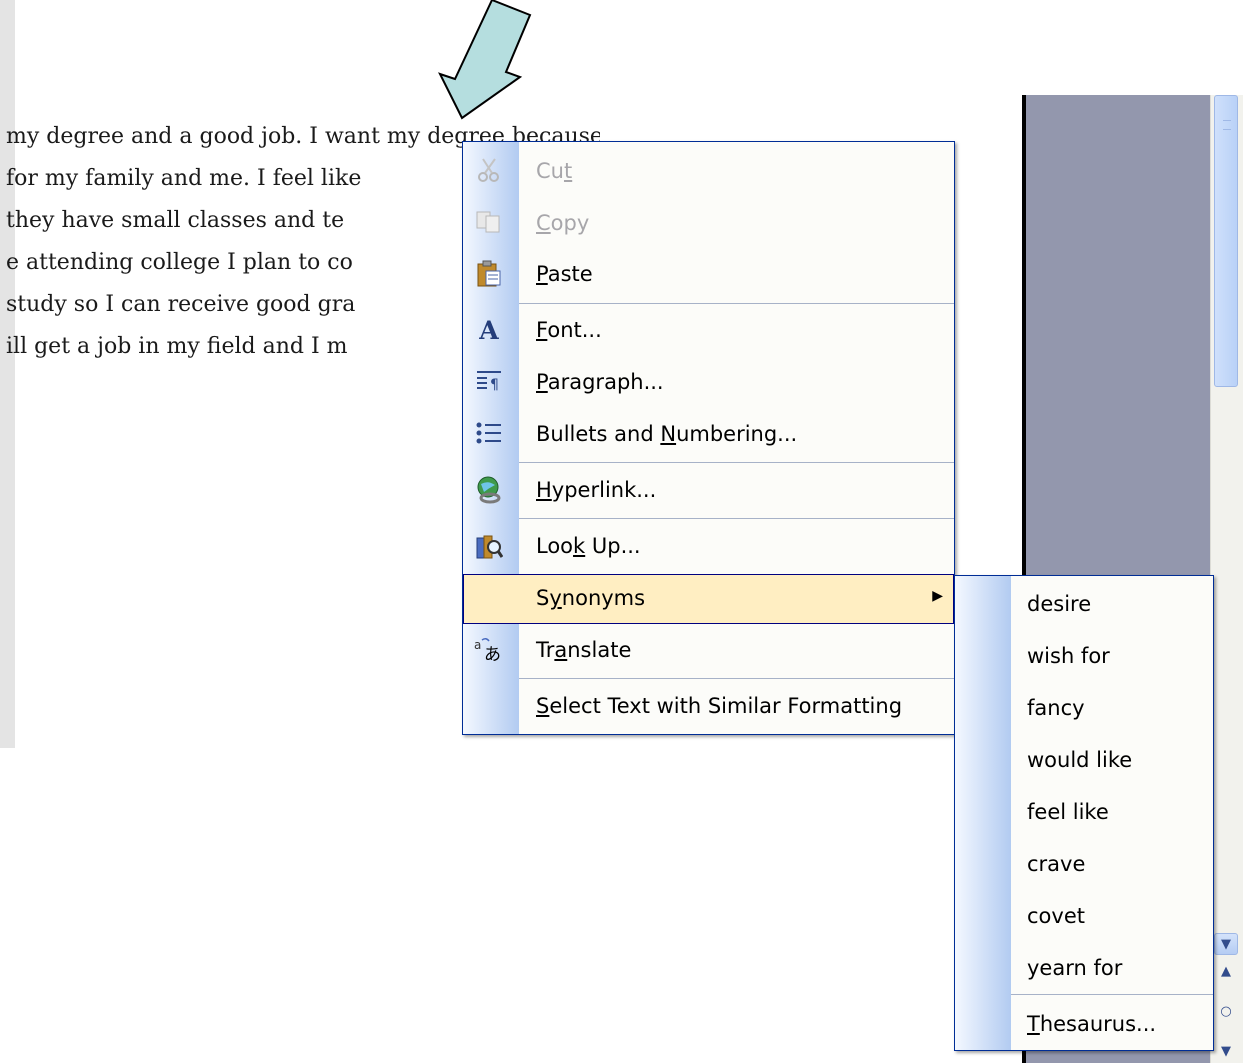 The image size is (1253, 1063). What do you see at coordinates (564, 274) in the screenshot?
I see `menu-item-label: Paste` at bounding box center [564, 274].